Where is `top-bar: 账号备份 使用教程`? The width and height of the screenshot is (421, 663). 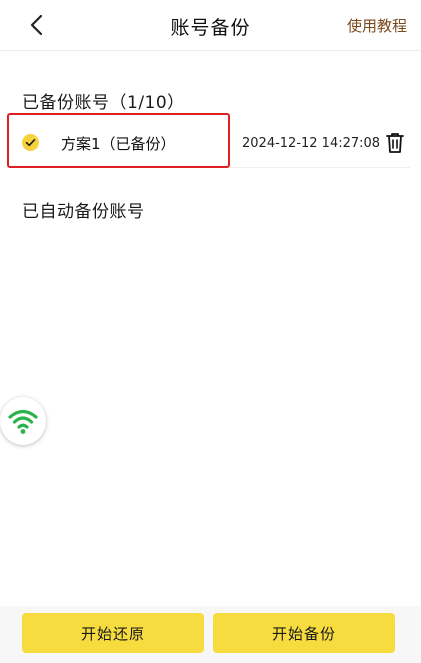
top-bar: 账号备份 使用教程 is located at coordinates (210, 25).